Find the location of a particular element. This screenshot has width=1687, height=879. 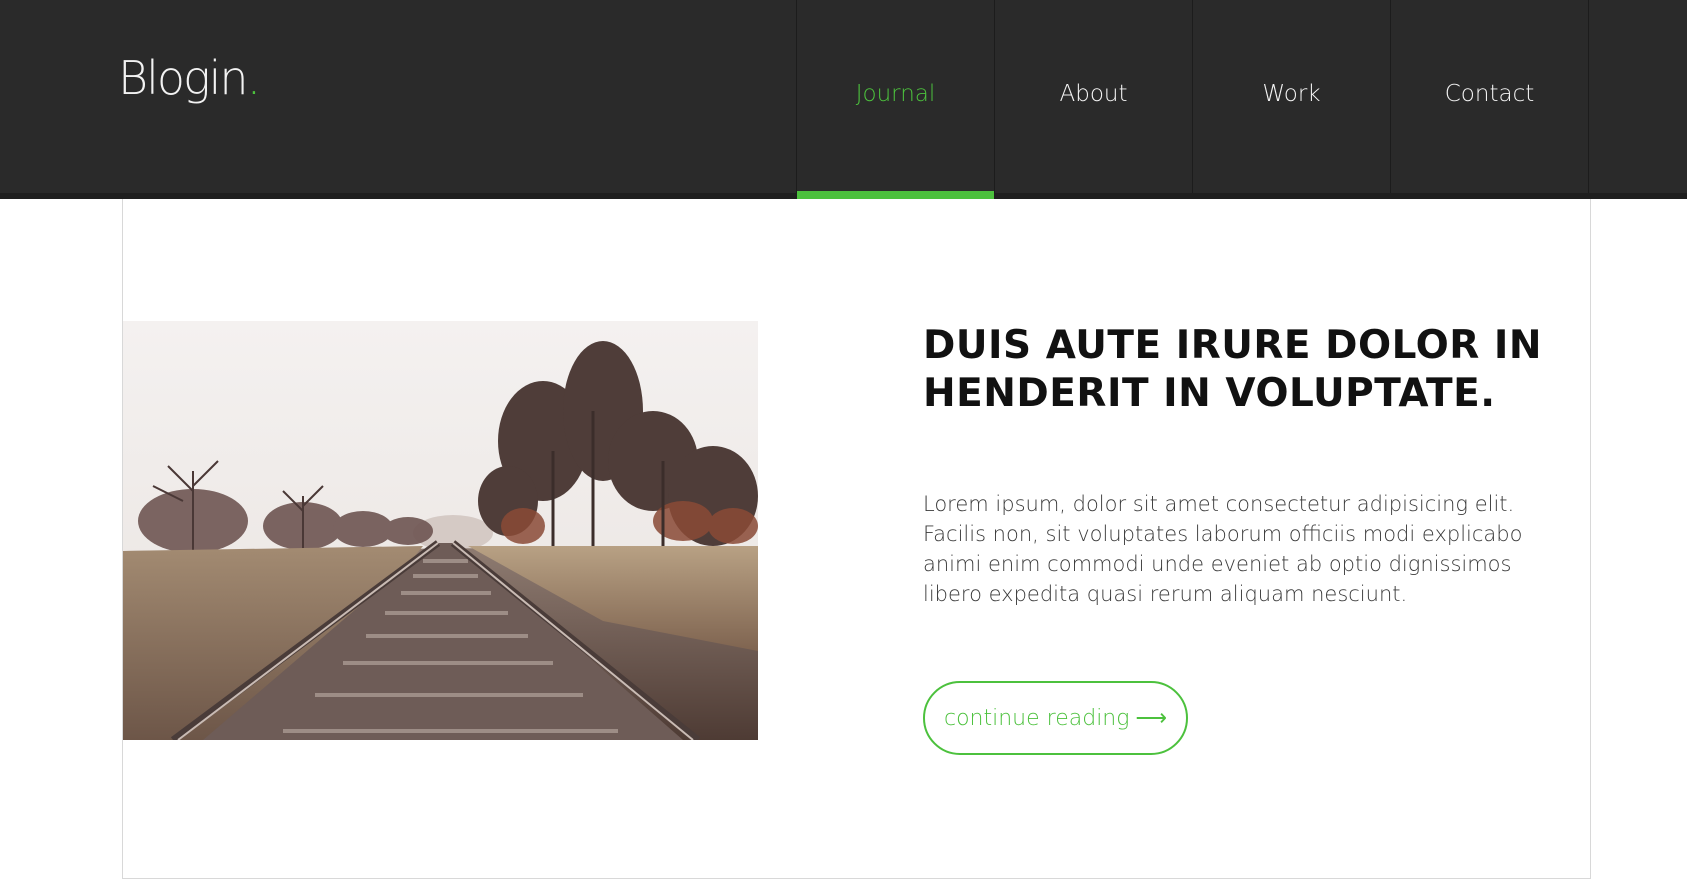

long-arrow-right-icon: ⟶ is located at coordinates (1151, 718).